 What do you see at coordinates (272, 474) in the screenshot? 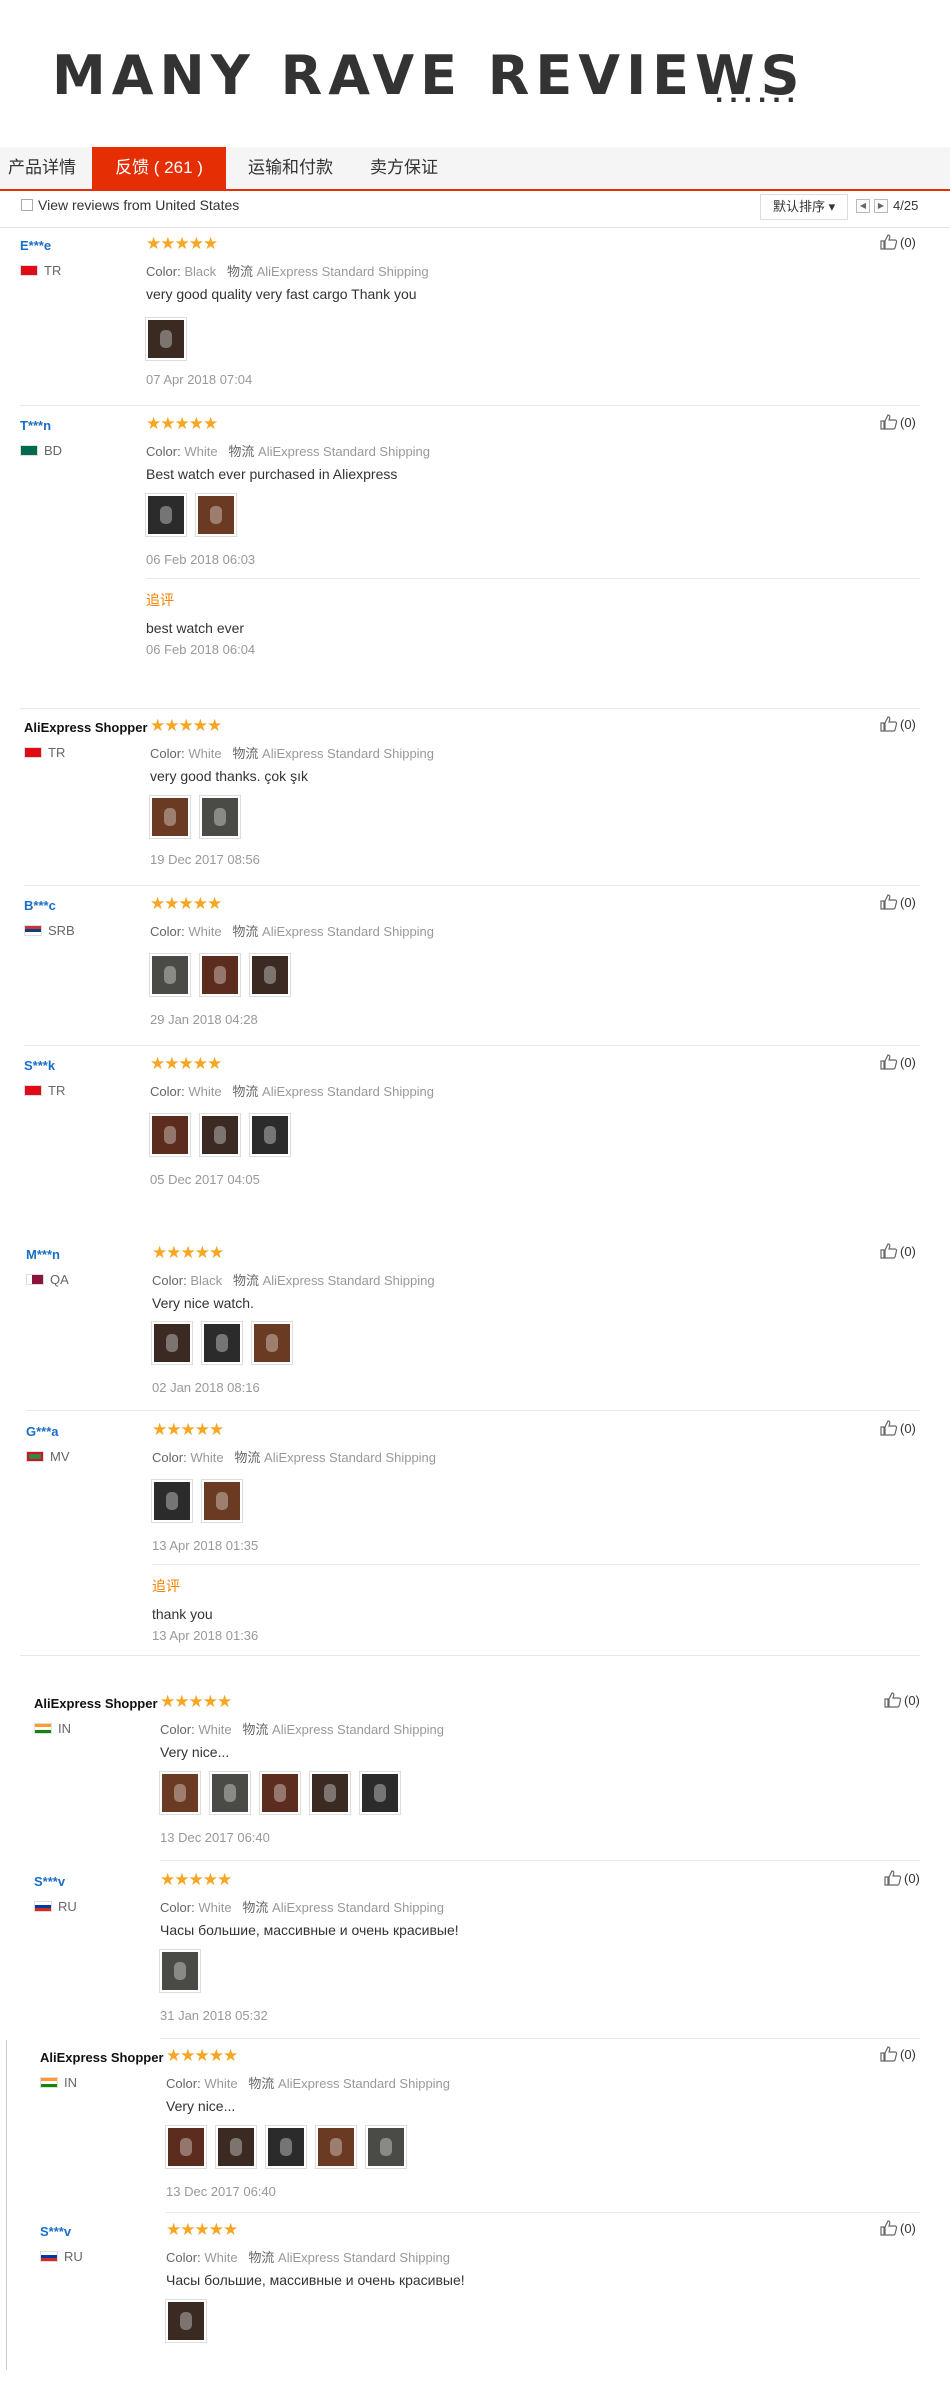
I see `review-text: Best watch ever purchased in Aliexpress` at bounding box center [272, 474].